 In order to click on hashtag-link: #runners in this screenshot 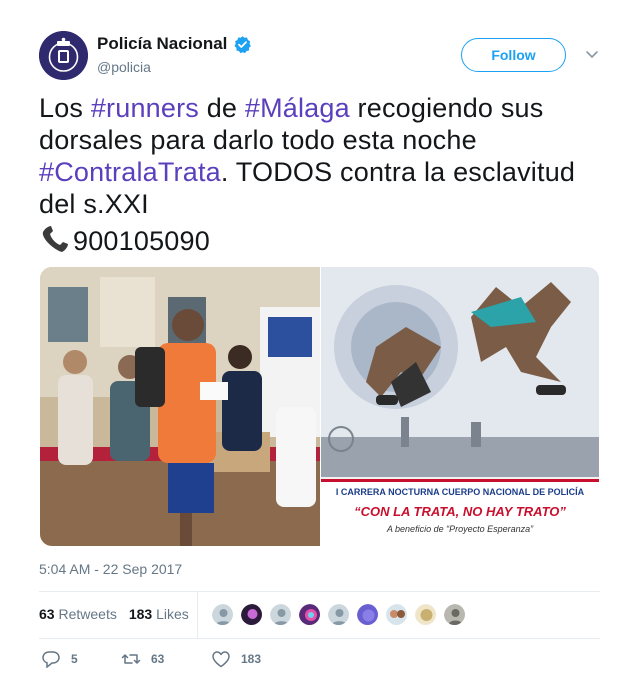, I will do `click(145, 108)`.